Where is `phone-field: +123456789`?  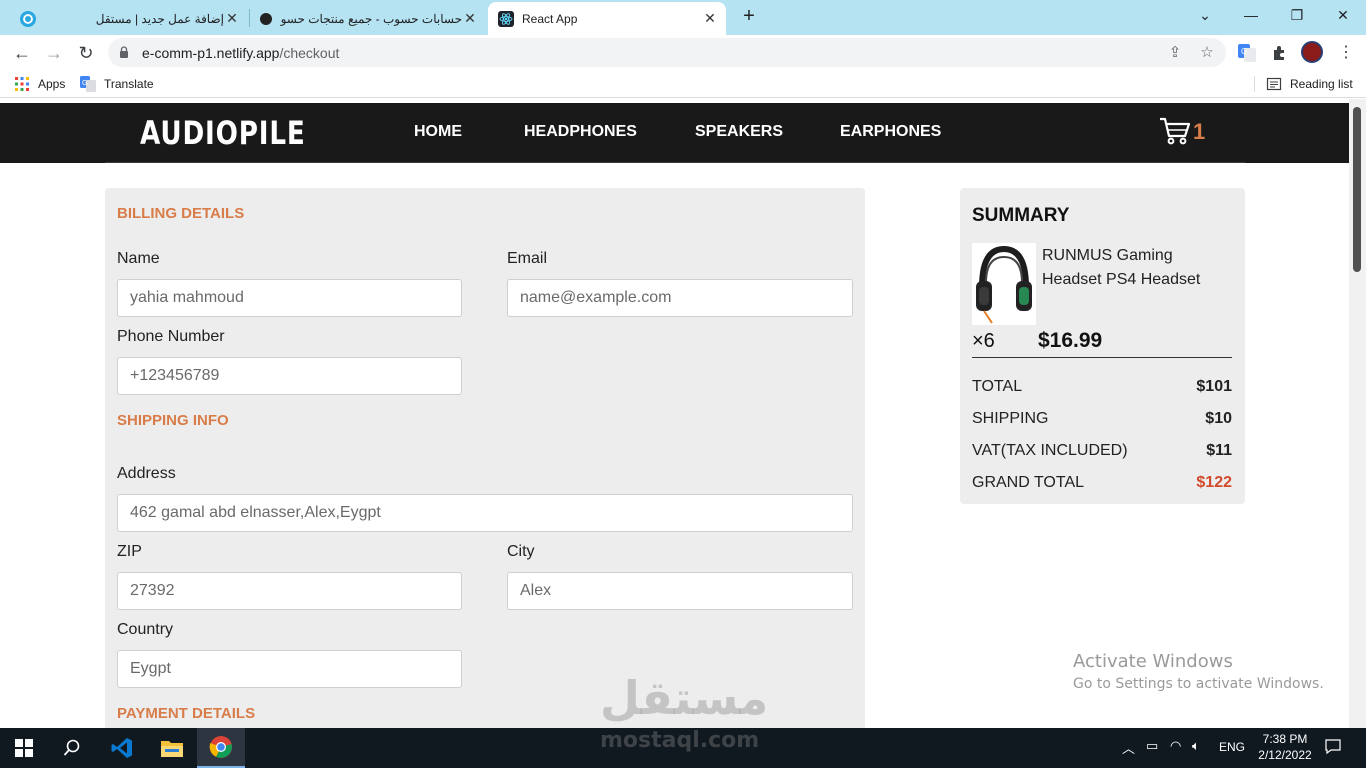 phone-field: +123456789 is located at coordinates (289, 376).